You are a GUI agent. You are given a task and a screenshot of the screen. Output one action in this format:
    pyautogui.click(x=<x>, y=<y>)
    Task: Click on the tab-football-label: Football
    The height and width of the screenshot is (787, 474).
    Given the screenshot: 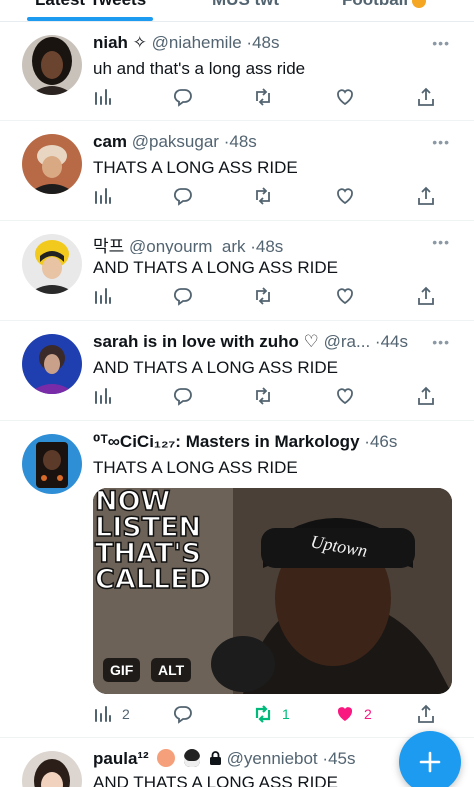 What is the action you would take?
    pyautogui.click(x=375, y=4)
    